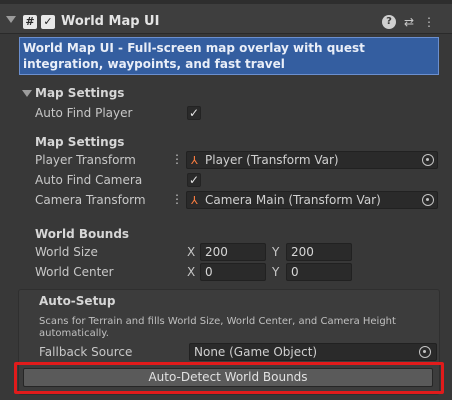  Describe the element at coordinates (90, 200) in the screenshot. I see `camera-transform-label: Camera Transform` at that location.